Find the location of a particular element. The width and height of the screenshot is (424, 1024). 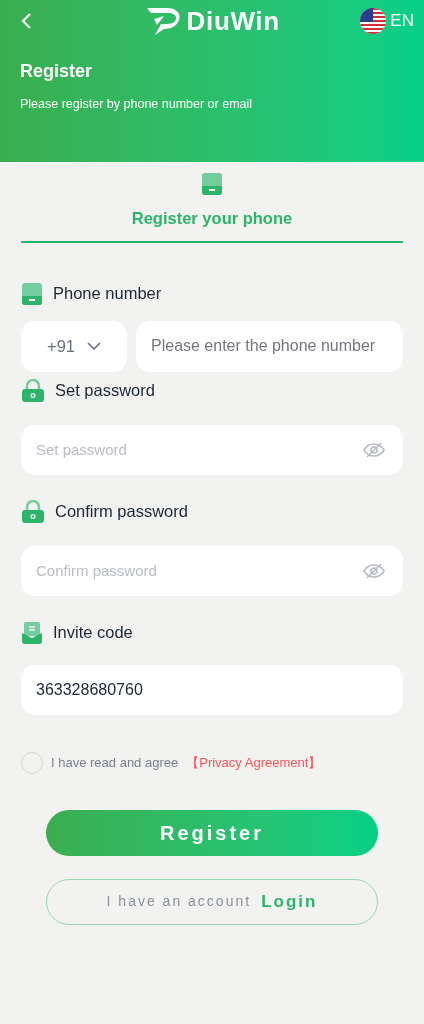

flag-icon is located at coordinates (373, 21).